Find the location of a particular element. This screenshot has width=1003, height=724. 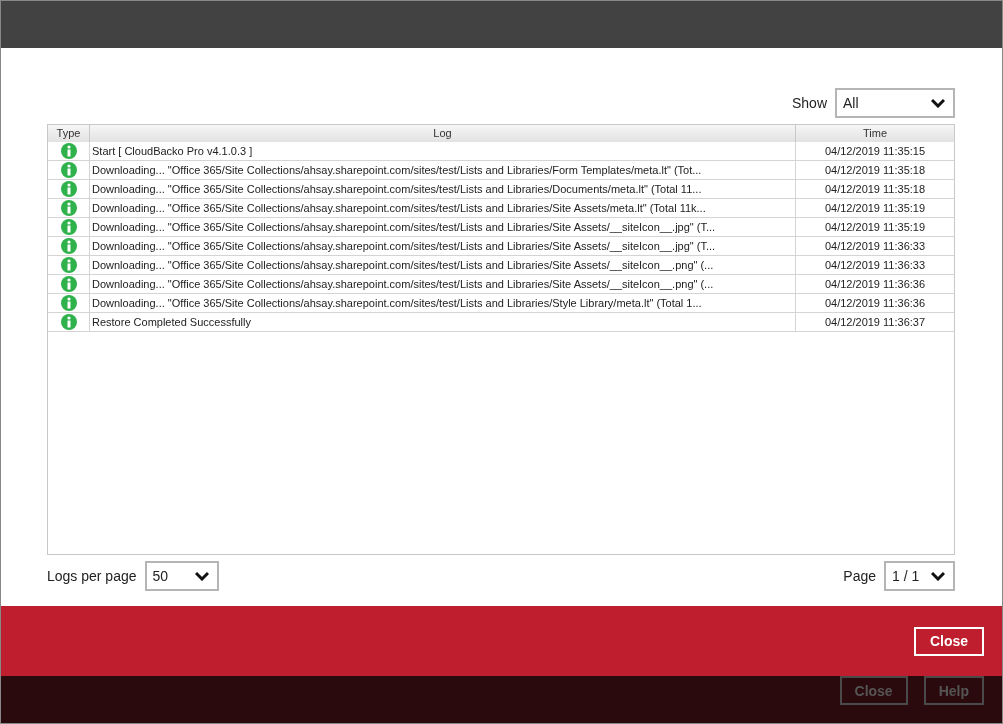

column-header: Time is located at coordinates (874, 133).